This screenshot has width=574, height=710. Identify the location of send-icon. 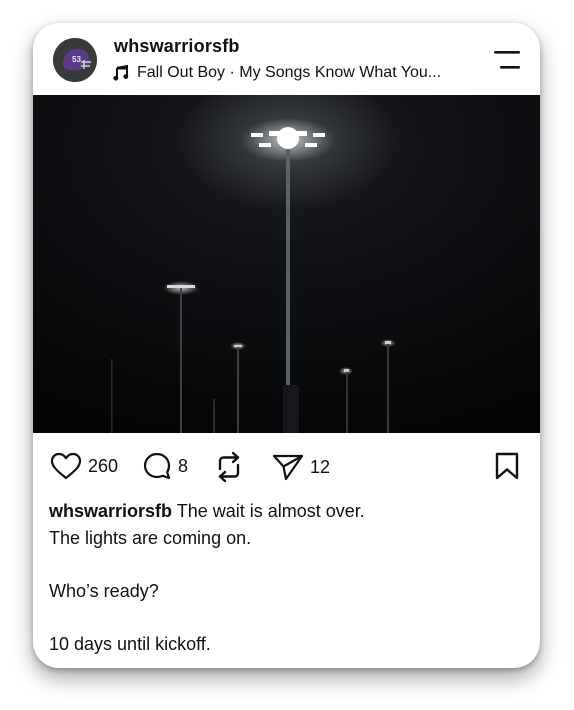
(288, 467).